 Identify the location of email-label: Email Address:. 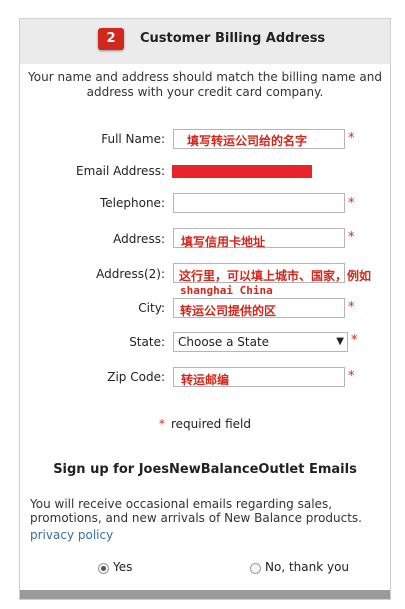
(120, 171).